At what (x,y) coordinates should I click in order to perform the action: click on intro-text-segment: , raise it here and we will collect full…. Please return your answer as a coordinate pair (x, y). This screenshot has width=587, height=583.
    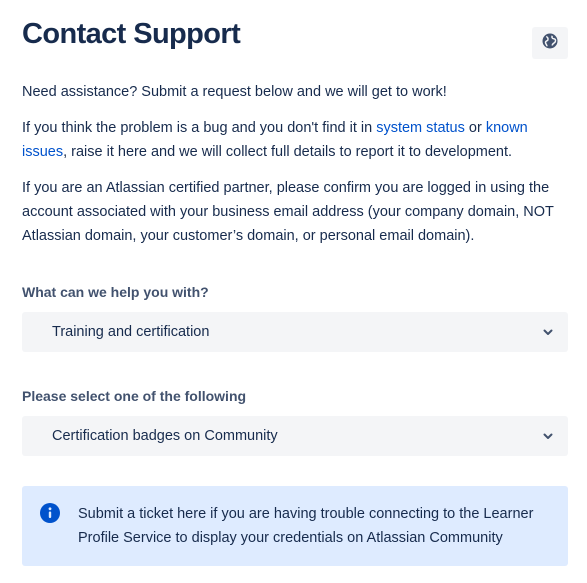
    Looking at the image, I should click on (288, 152).